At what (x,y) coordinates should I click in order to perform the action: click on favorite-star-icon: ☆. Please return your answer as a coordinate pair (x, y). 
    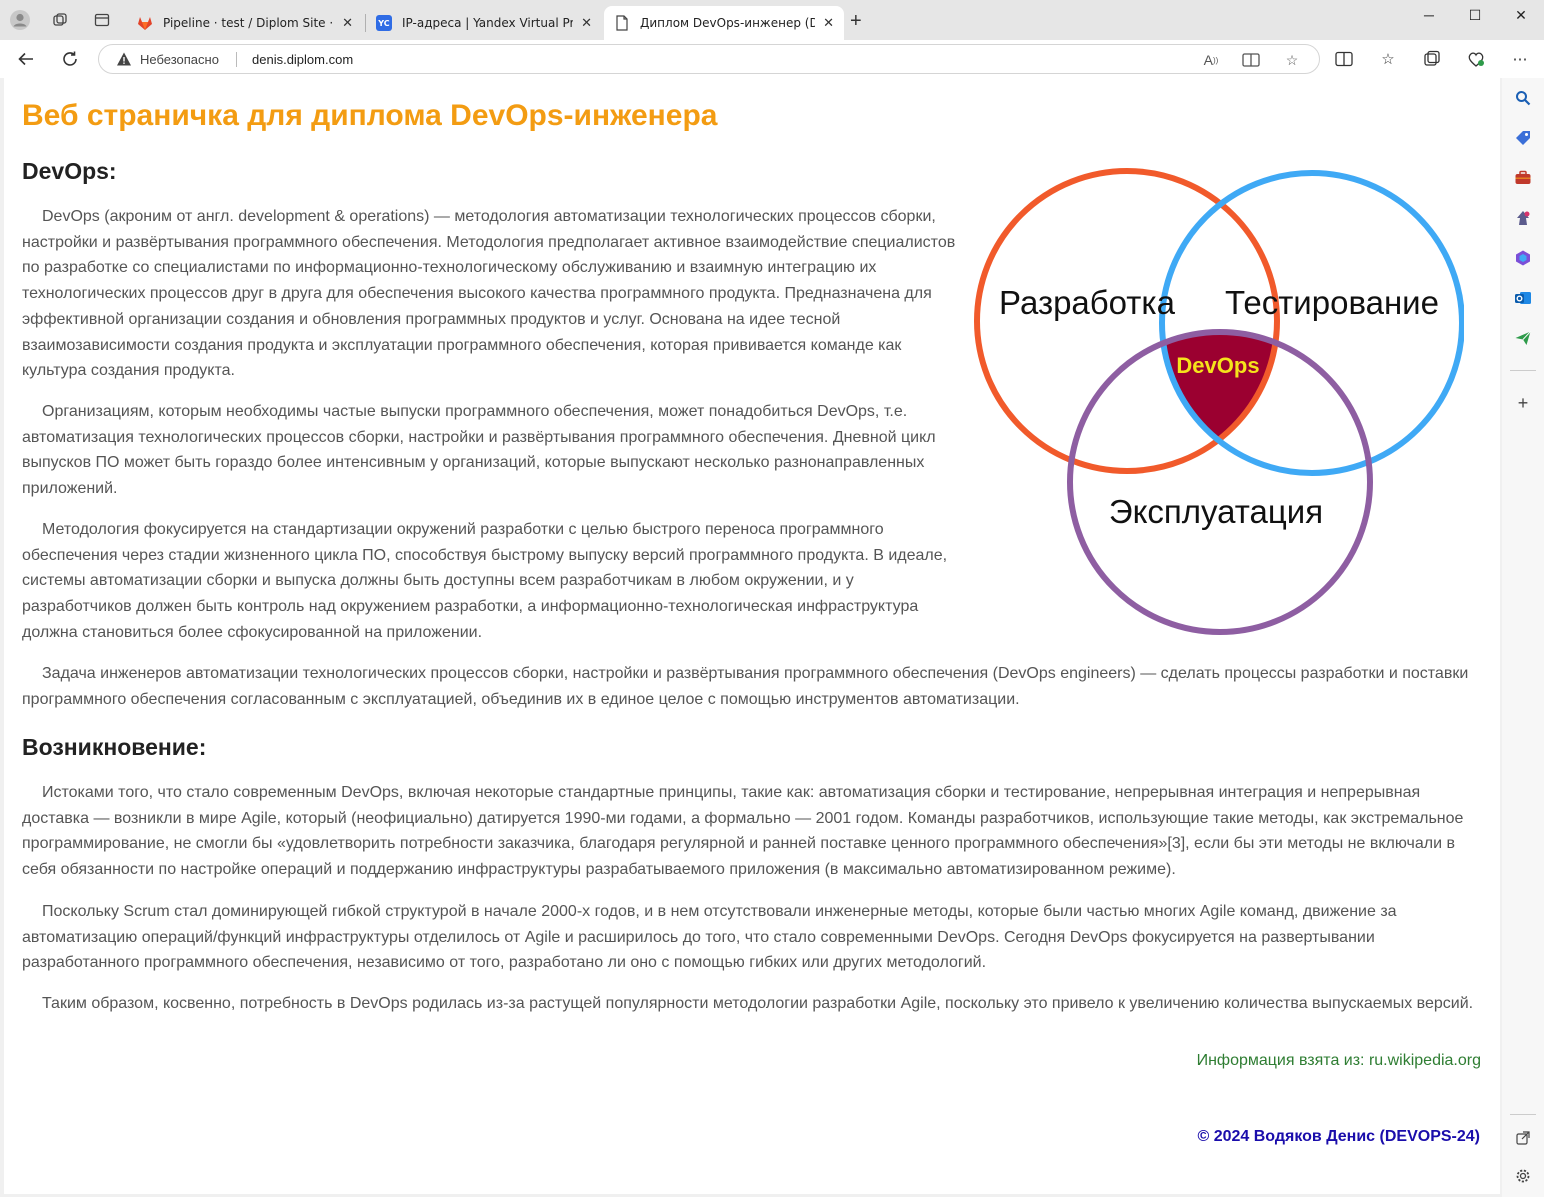
    Looking at the image, I should click on (1292, 60).